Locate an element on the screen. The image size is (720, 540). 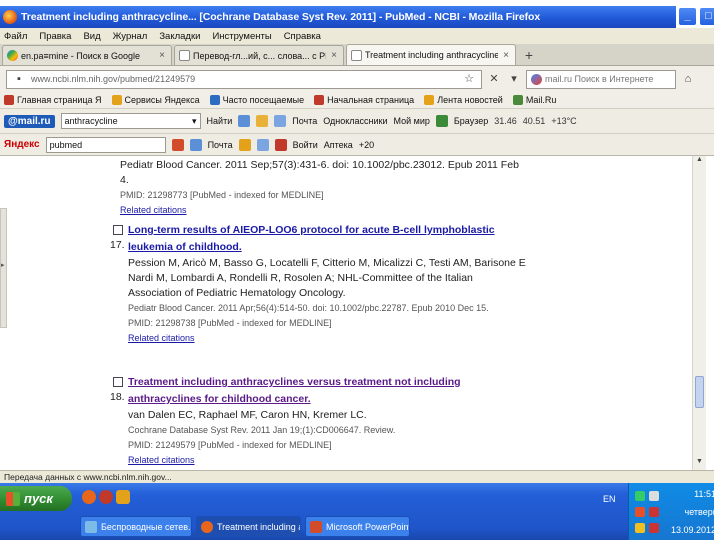
warning-icon is located at coordinates (244, 144).